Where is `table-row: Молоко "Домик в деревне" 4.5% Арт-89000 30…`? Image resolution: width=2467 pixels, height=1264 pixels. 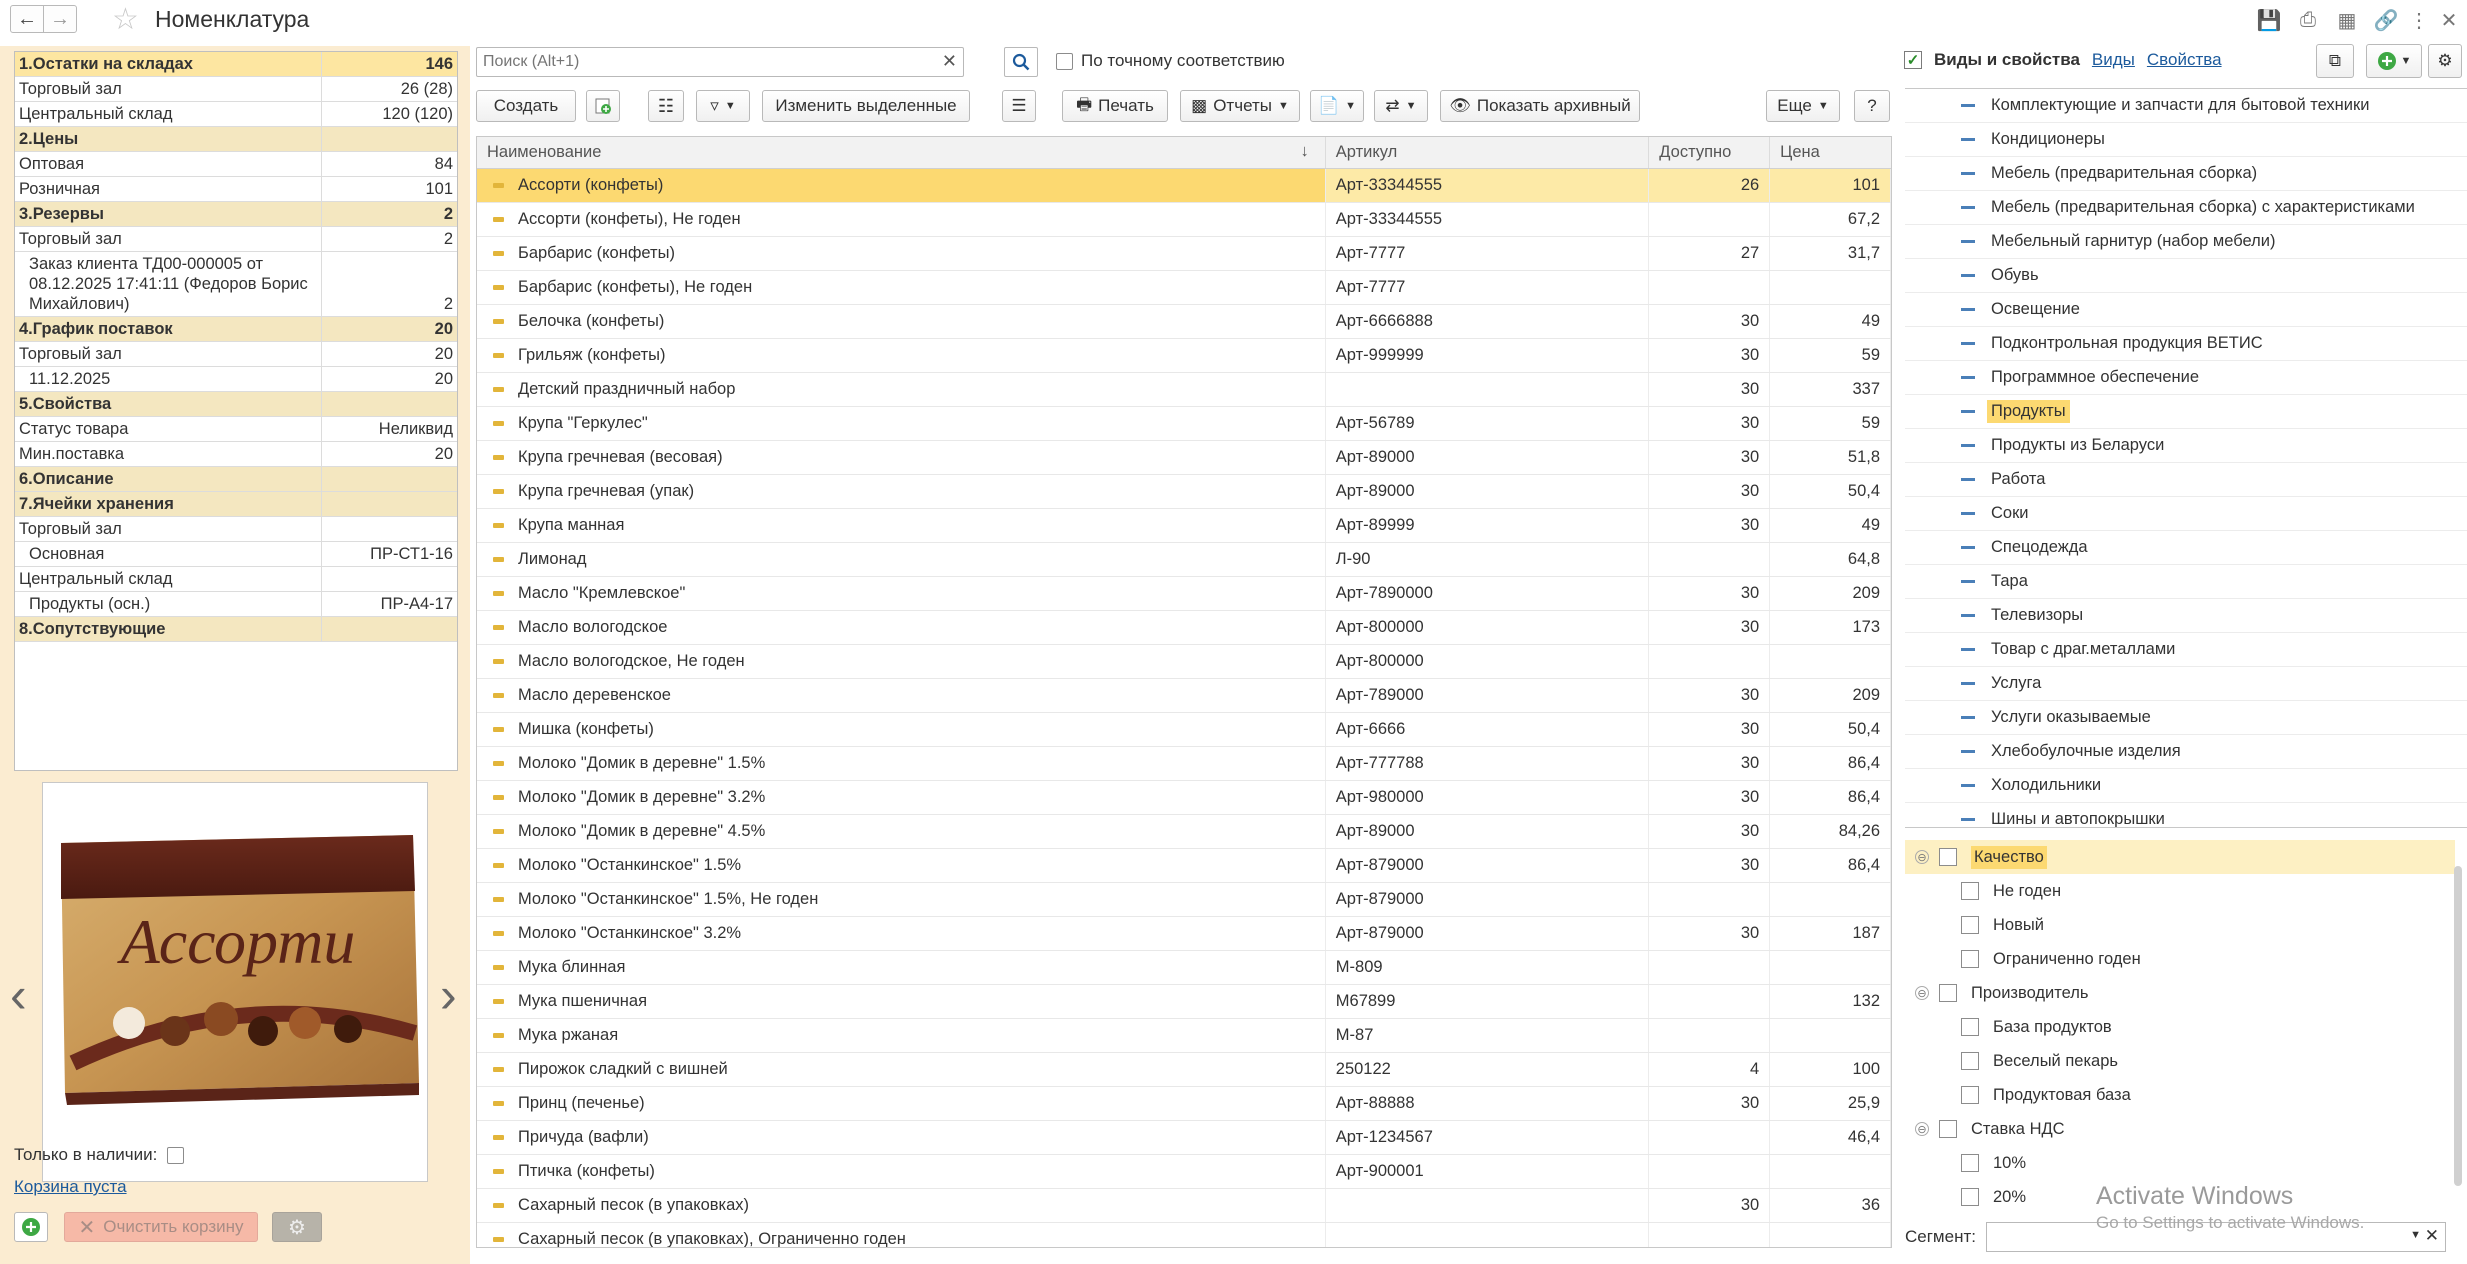 table-row: Молоко "Домик в деревне" 4.5% Арт-89000 30… is located at coordinates (1184, 832).